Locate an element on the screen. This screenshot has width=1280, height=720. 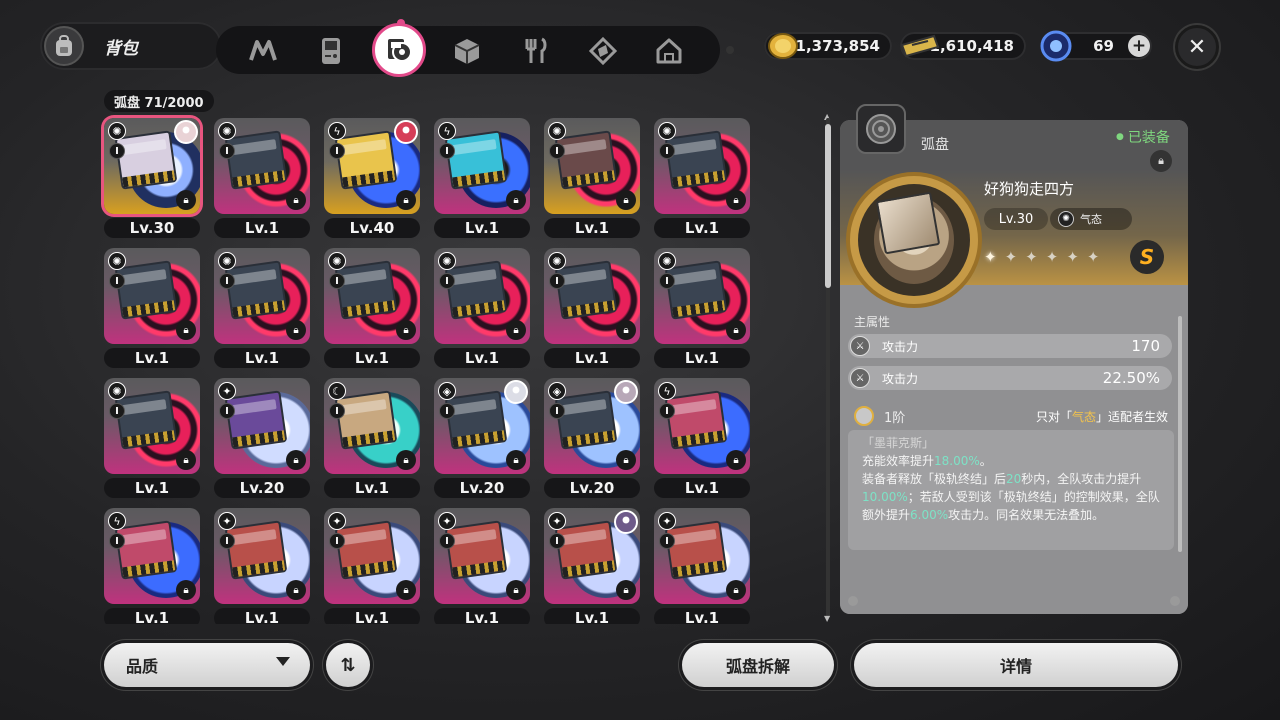
close-icon: ✕ is located at coordinates (1197, 47).